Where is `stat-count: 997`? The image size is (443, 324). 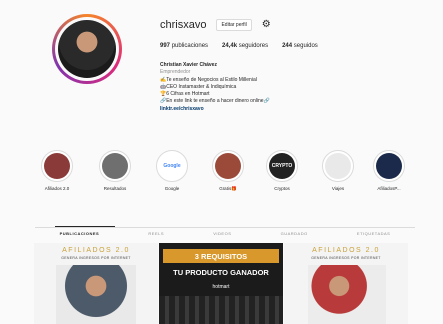 stat-count: 997 is located at coordinates (165, 46).